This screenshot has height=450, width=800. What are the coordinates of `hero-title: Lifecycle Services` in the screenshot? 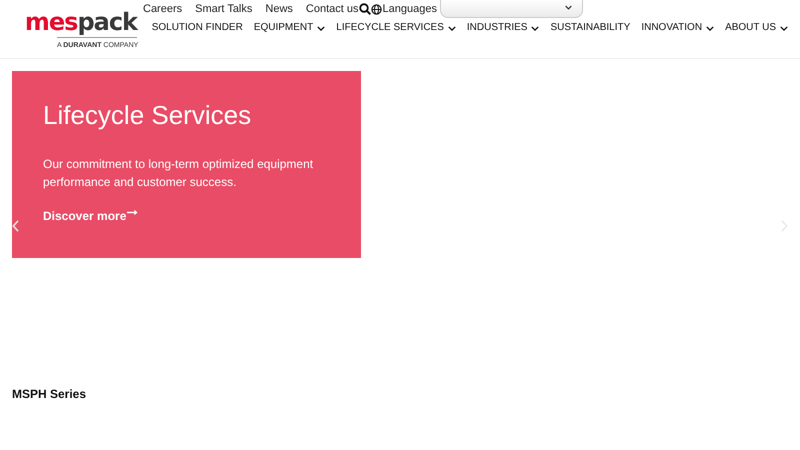 It's located at (147, 115).